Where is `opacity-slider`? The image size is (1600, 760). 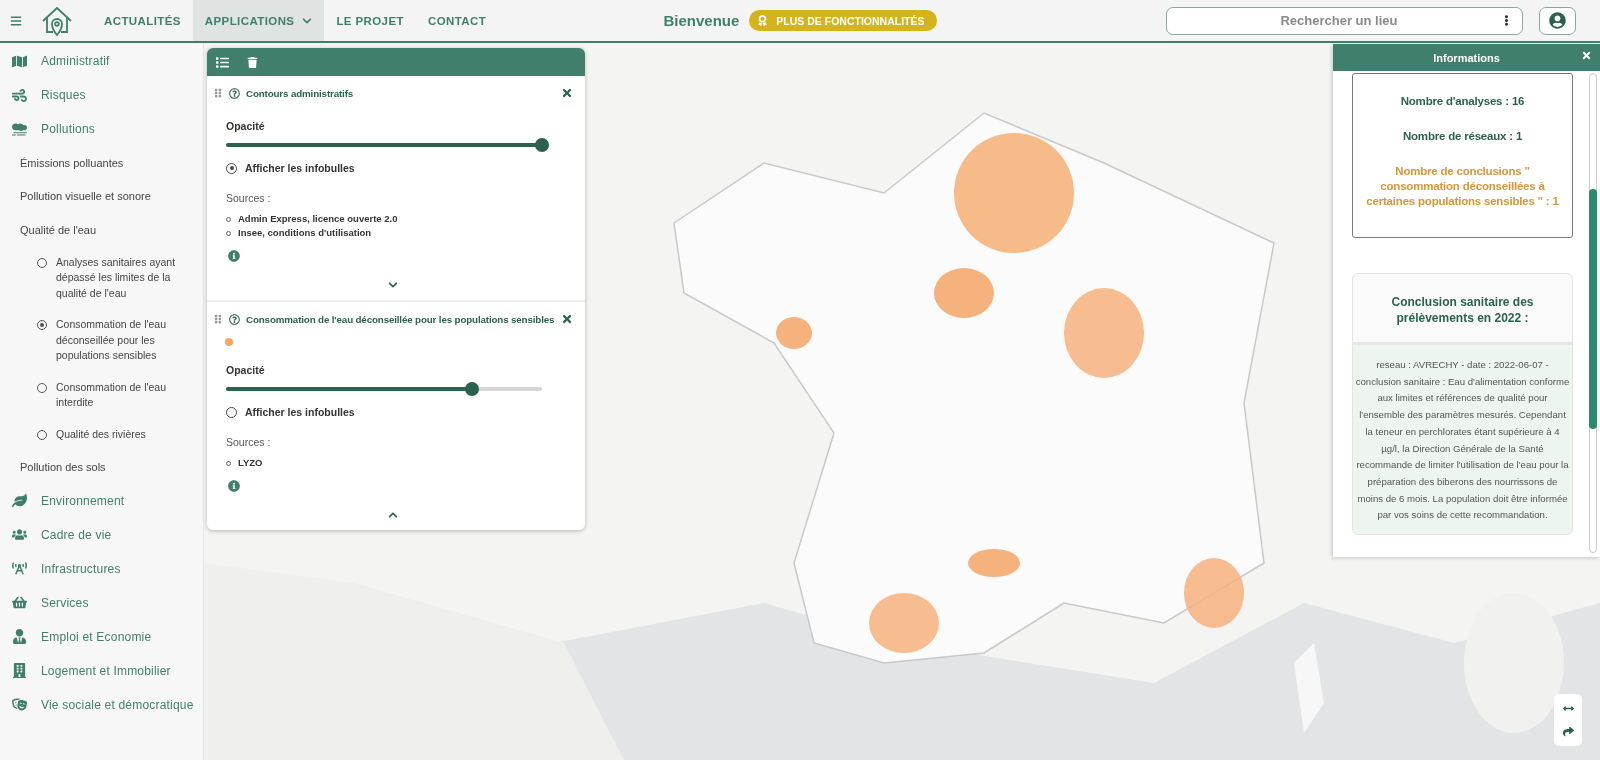 opacity-slider is located at coordinates (386, 145).